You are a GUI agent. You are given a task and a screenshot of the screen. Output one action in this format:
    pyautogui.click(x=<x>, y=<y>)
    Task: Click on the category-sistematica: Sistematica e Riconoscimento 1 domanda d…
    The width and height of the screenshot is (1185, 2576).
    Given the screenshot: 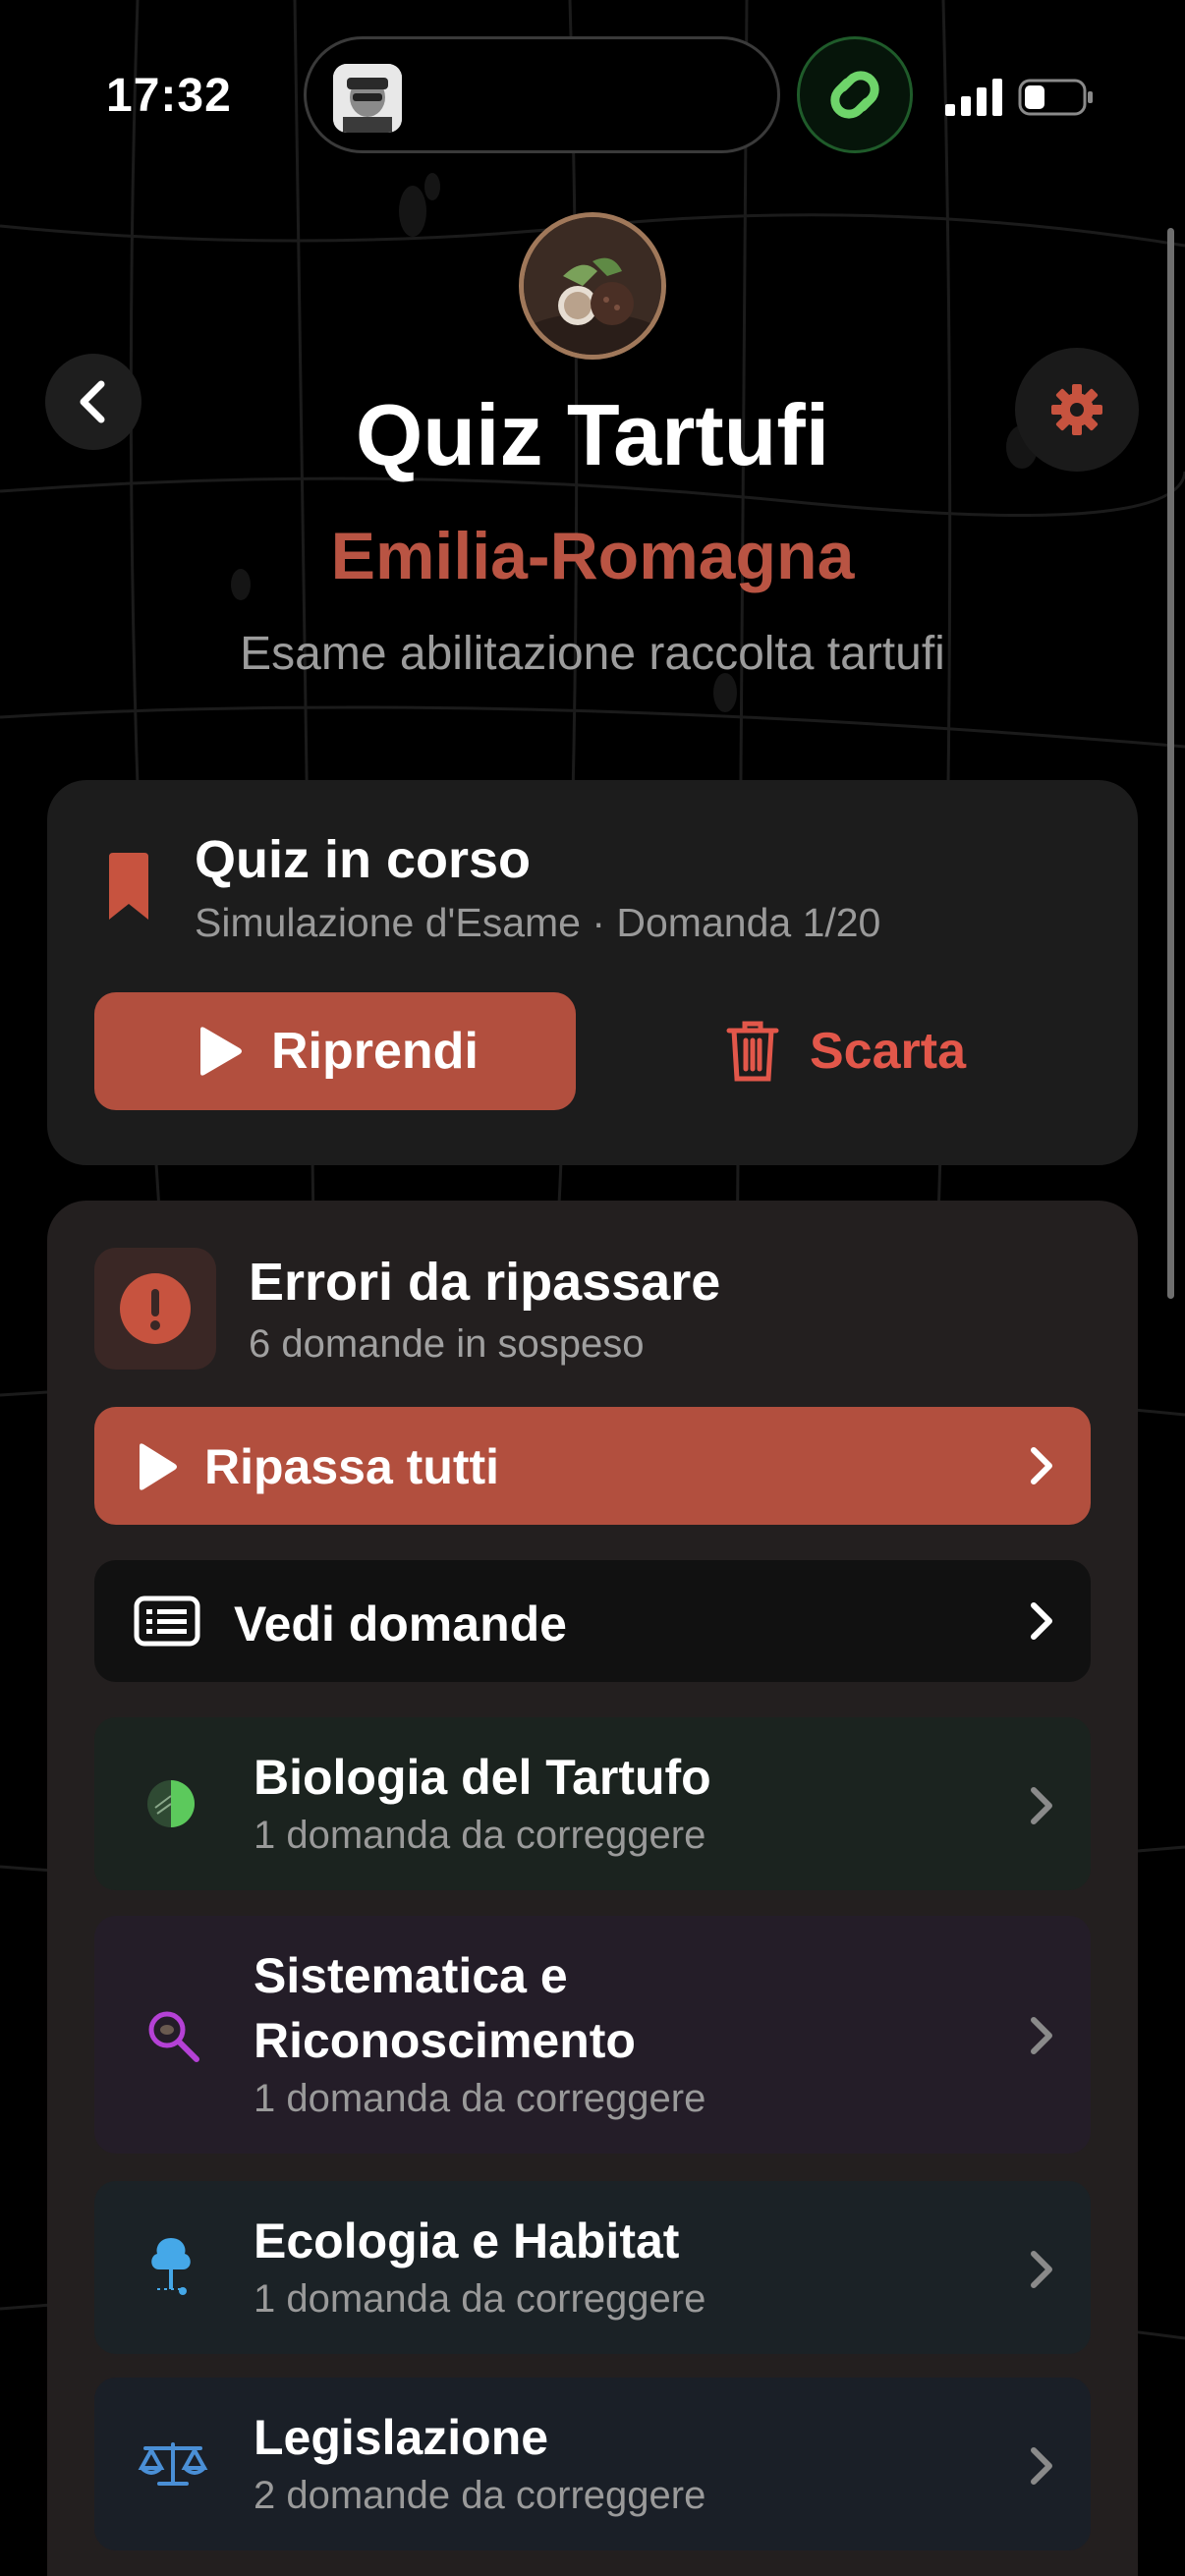 What is the action you would take?
    pyautogui.click(x=592, y=2035)
    